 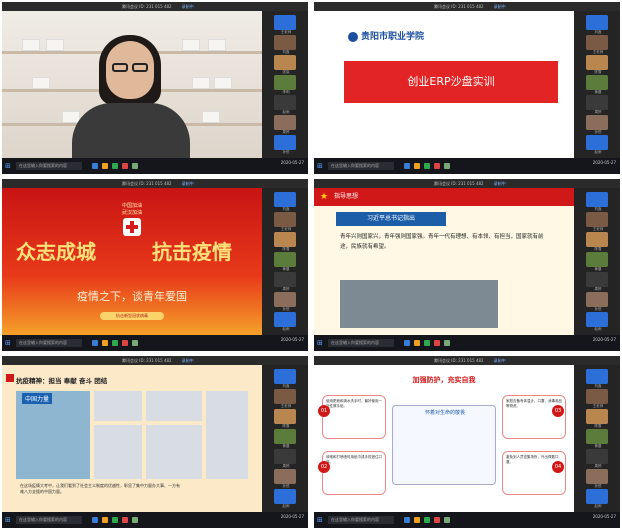 I want to click on photo-label: 中国力量, so click(x=37, y=398).